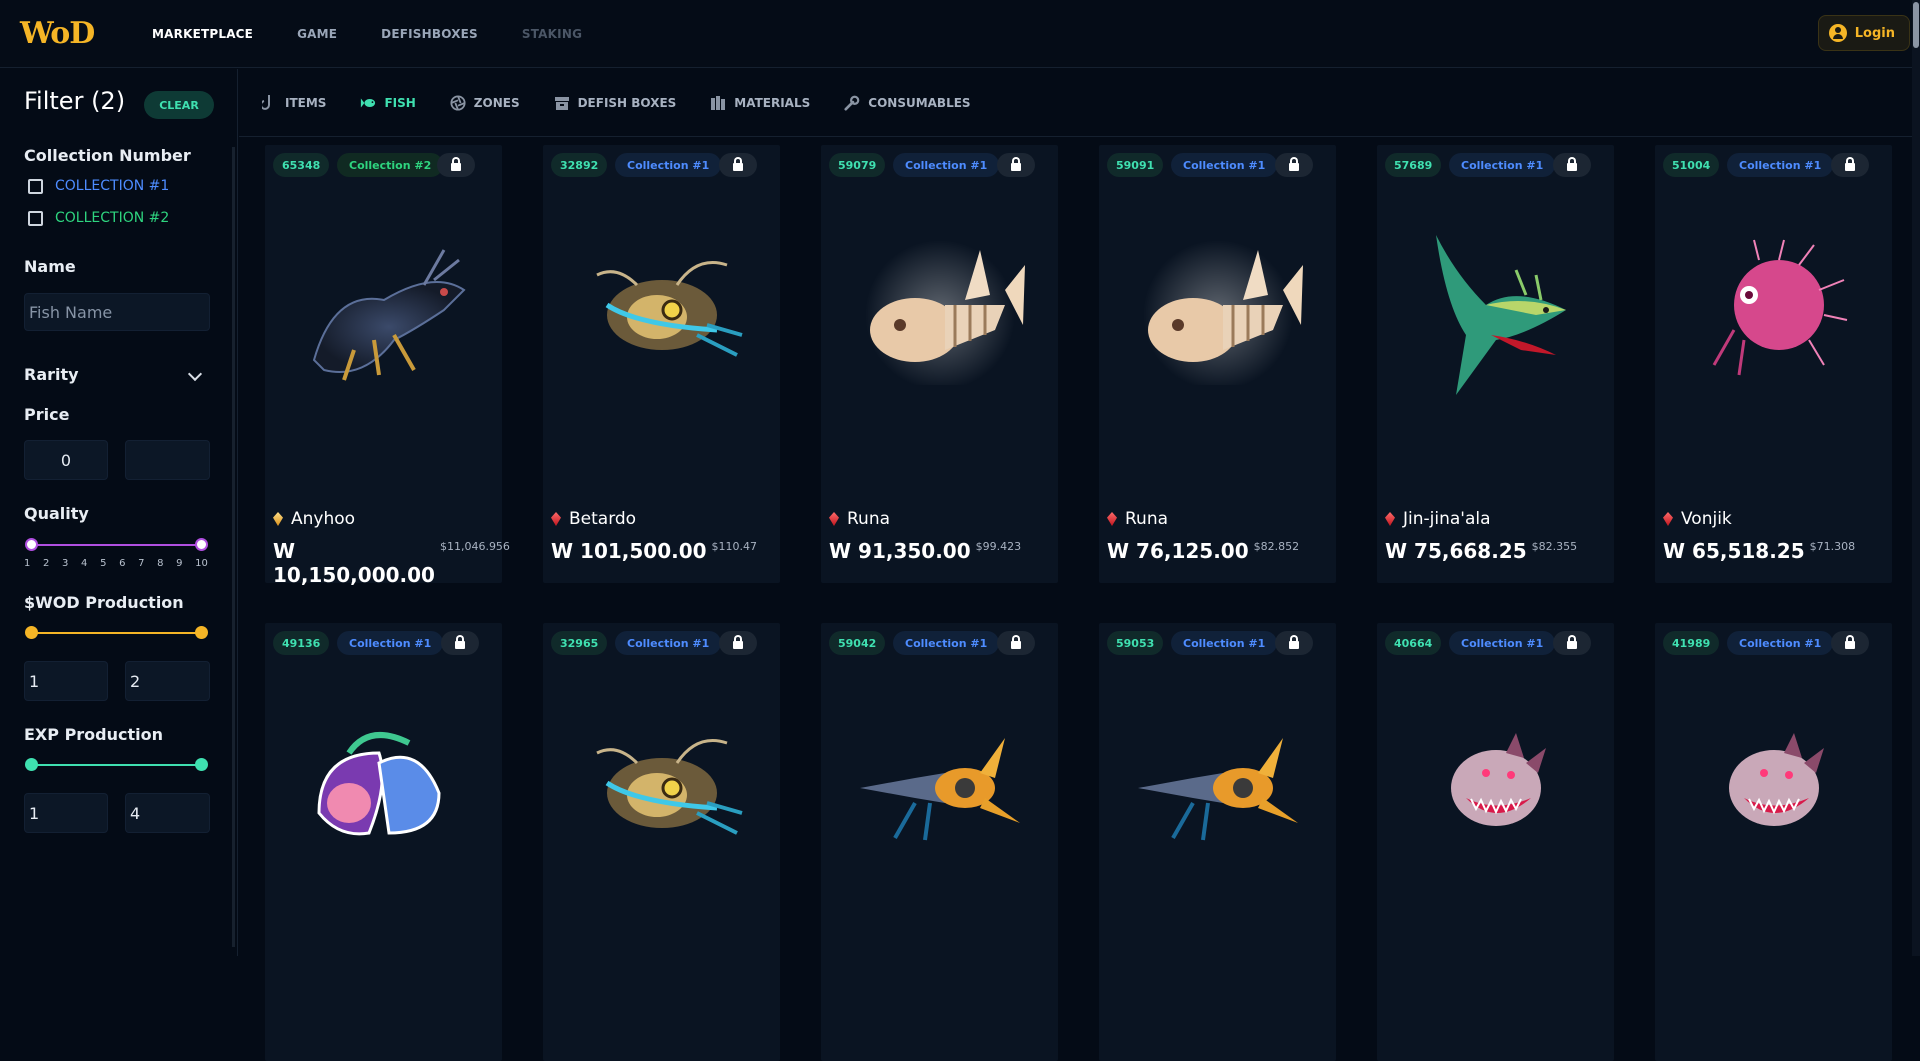  Describe the element at coordinates (31, 632) in the screenshot. I see `wod-min-handle` at that location.